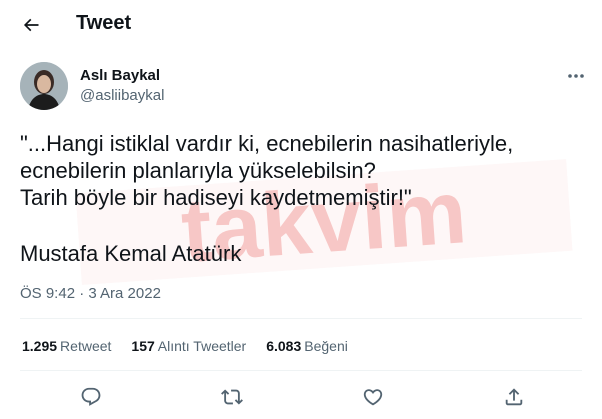  I want to click on stat-likes-count: 6.083, so click(284, 346).